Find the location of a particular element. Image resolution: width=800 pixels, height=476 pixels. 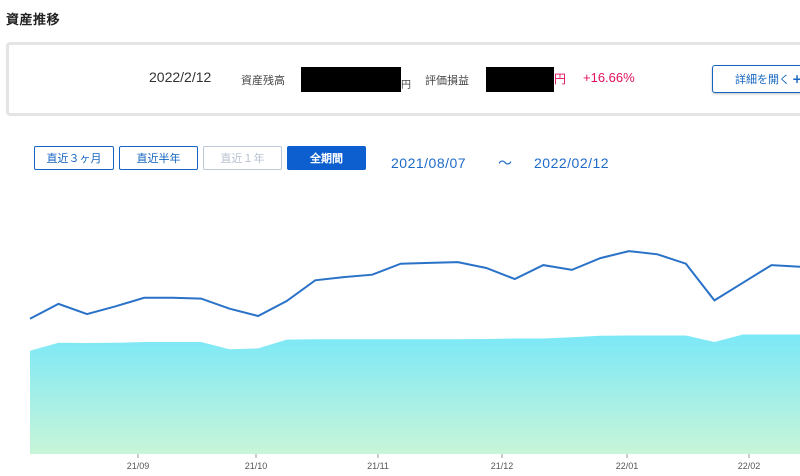

period-all-button: 全期間 is located at coordinates (326, 158).